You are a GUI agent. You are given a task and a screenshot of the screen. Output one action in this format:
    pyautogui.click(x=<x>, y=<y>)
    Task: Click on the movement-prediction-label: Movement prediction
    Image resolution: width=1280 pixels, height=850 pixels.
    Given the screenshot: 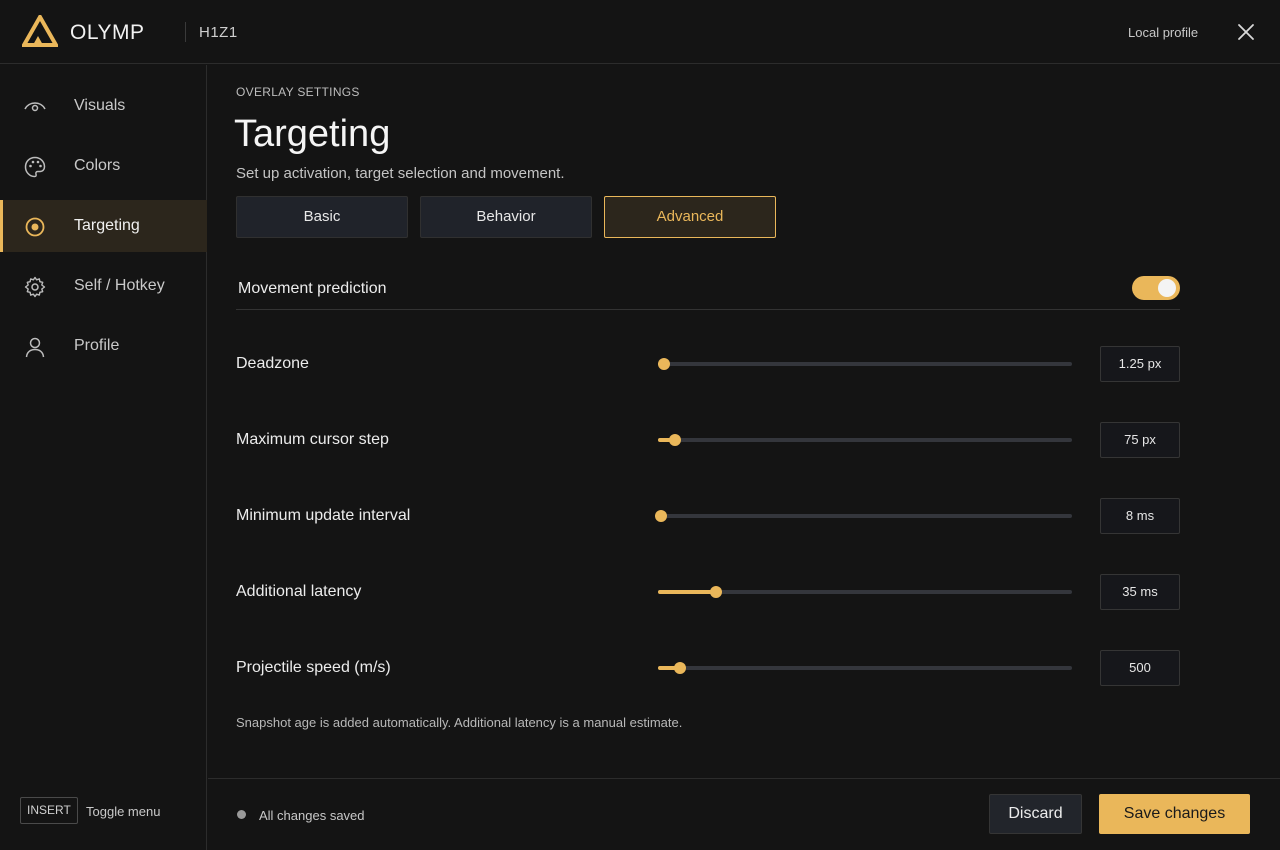 What is the action you would take?
    pyautogui.click(x=312, y=288)
    